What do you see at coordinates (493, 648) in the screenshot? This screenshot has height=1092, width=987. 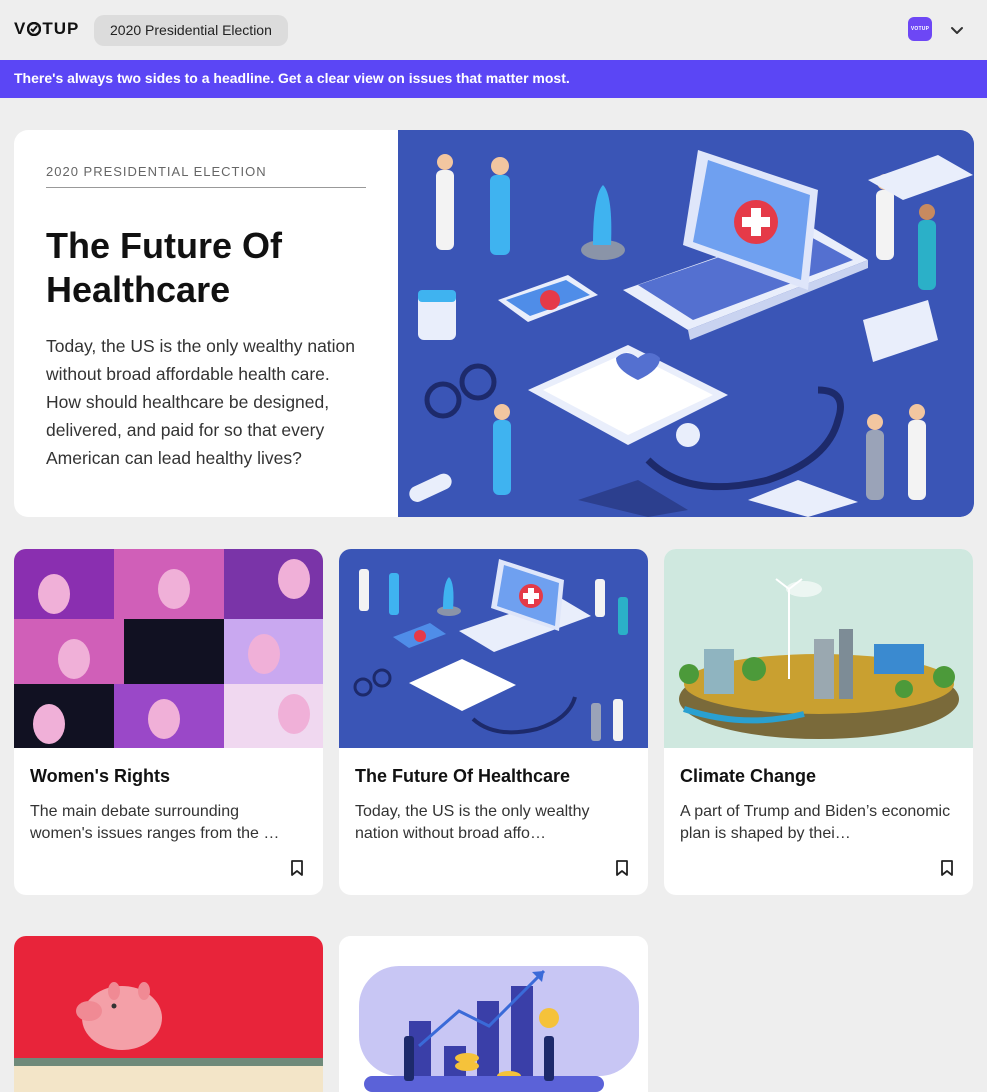 I see `healthcare-thumbnail` at bounding box center [493, 648].